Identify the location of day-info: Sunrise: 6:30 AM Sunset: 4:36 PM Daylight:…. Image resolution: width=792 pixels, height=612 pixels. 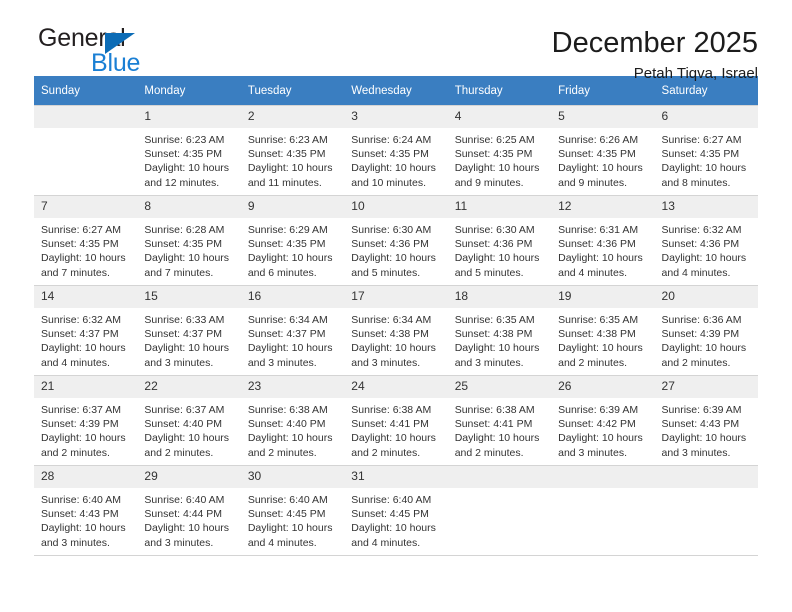
(499, 249).